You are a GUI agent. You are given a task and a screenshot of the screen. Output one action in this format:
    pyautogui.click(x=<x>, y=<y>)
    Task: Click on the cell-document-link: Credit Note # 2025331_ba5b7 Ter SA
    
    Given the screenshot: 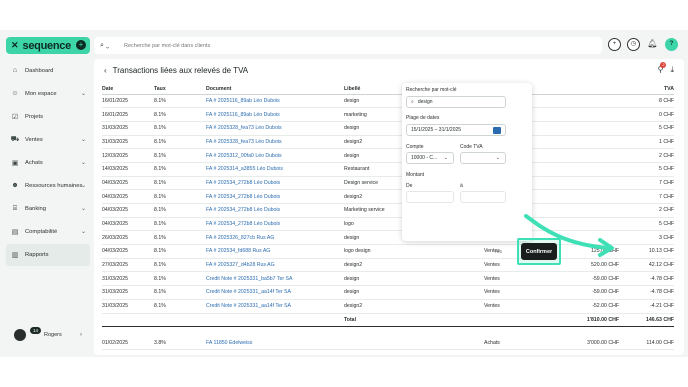 What is the action you would take?
    pyautogui.click(x=275, y=279)
    